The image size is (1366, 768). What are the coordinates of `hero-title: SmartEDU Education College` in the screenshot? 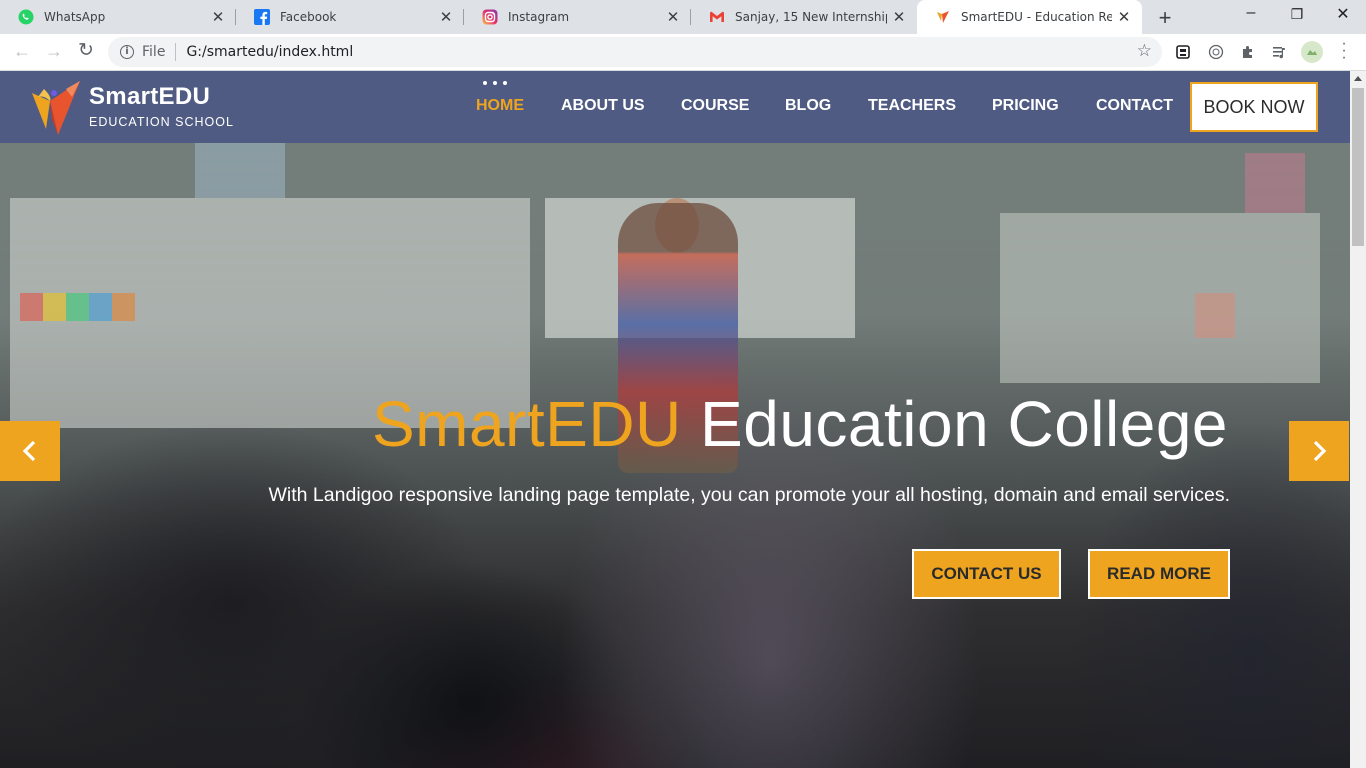 It's located at (614, 424).